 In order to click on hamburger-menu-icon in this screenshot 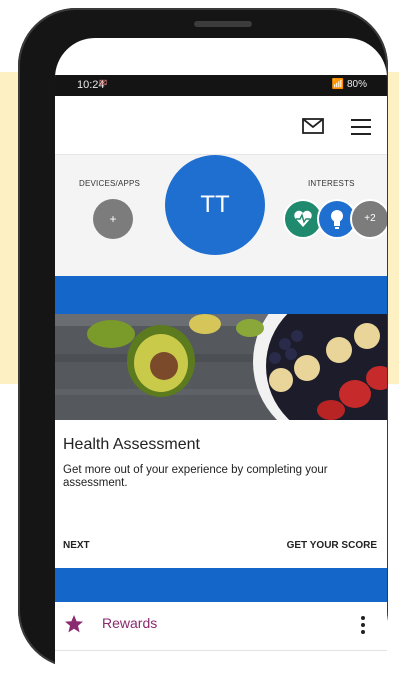, I will do `click(361, 127)`.